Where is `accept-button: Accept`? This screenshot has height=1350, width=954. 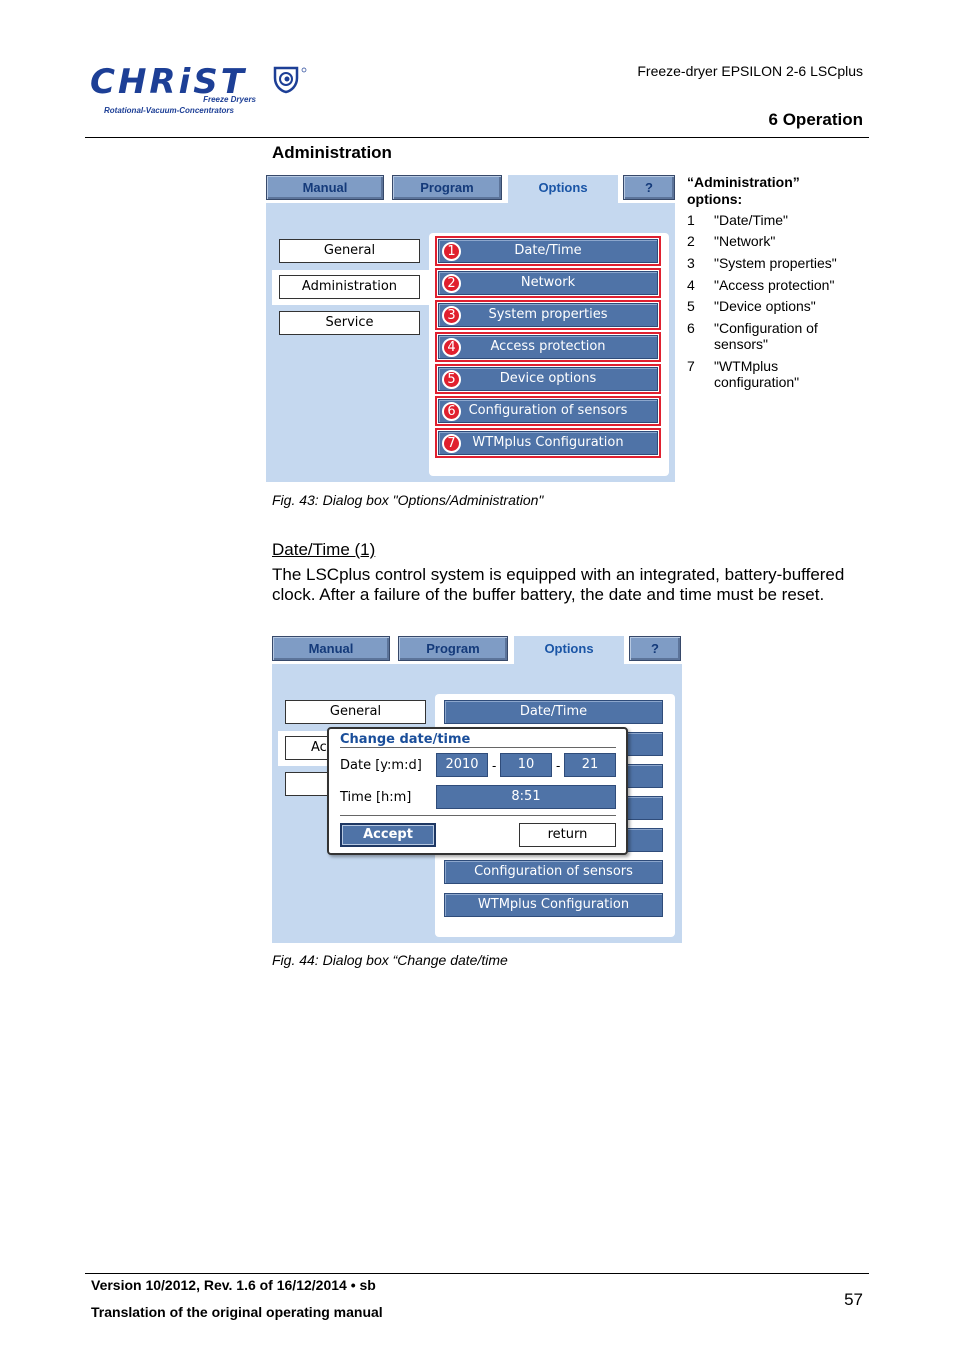 accept-button: Accept is located at coordinates (388, 835).